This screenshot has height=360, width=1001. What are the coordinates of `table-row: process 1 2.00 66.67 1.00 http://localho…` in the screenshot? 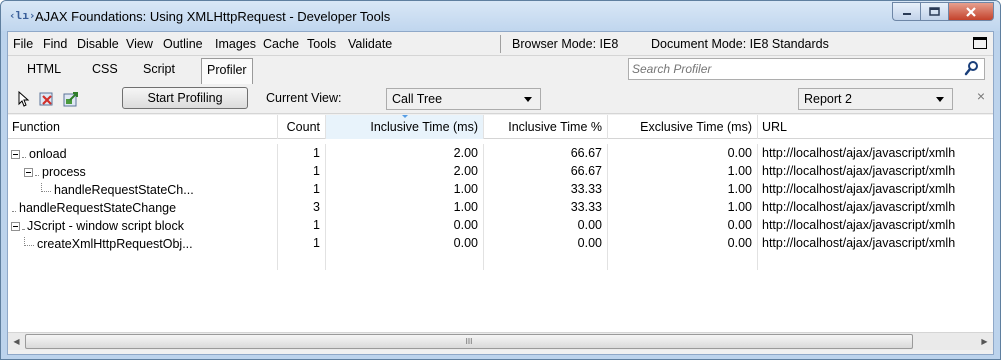 It's located at (500, 171).